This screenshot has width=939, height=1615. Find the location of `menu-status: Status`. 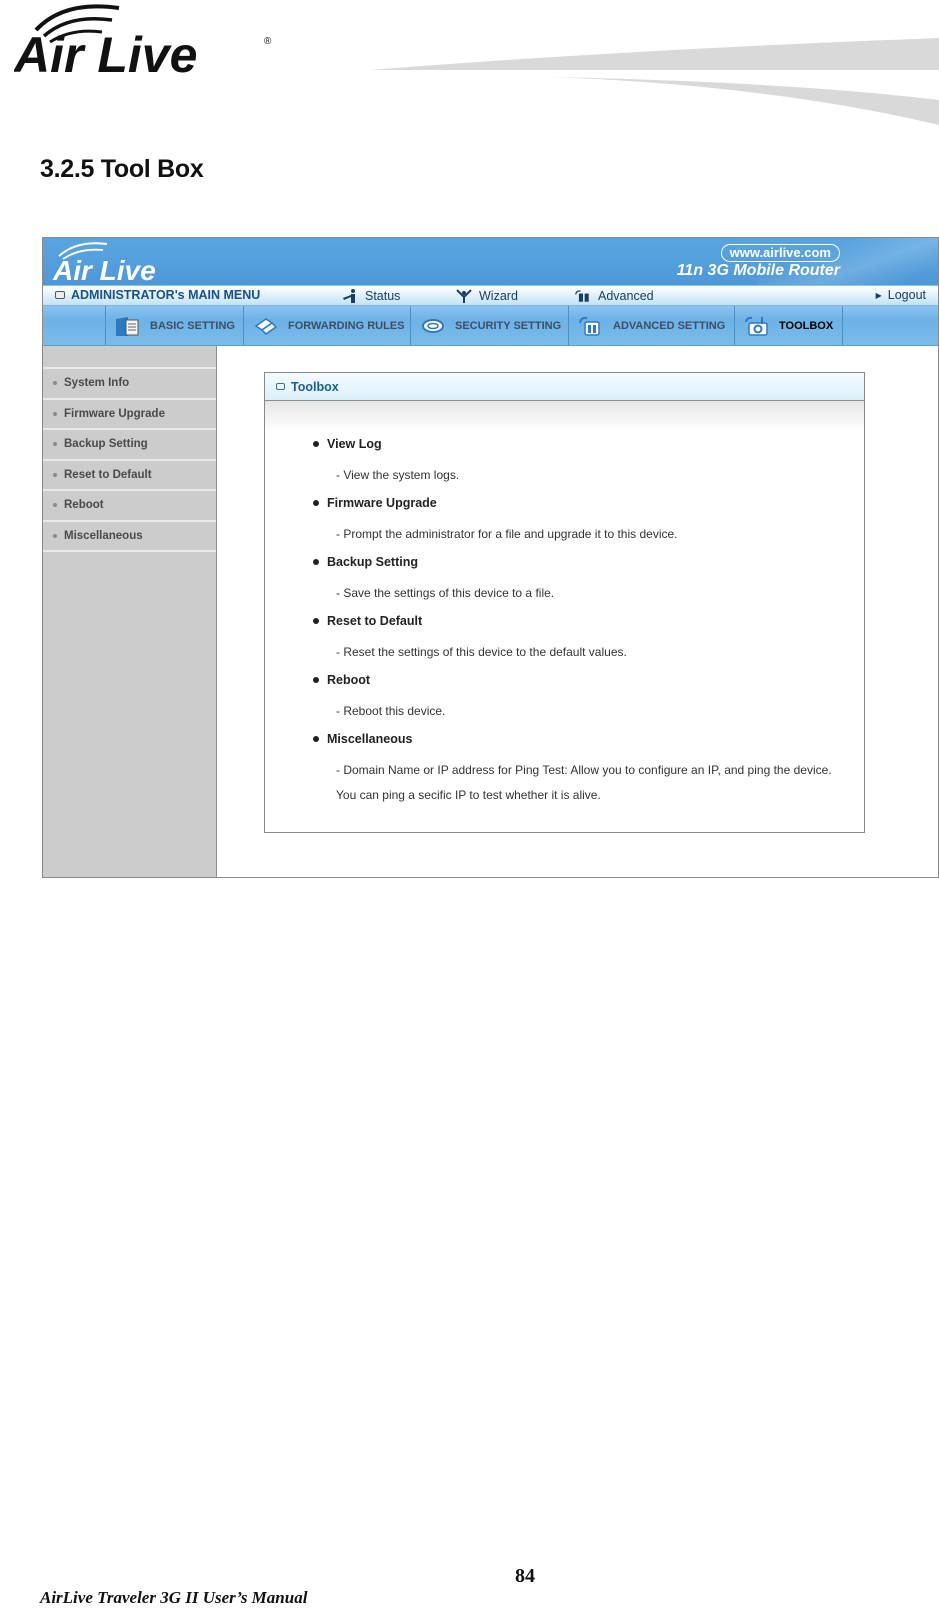

menu-status: Status is located at coordinates (370, 296).